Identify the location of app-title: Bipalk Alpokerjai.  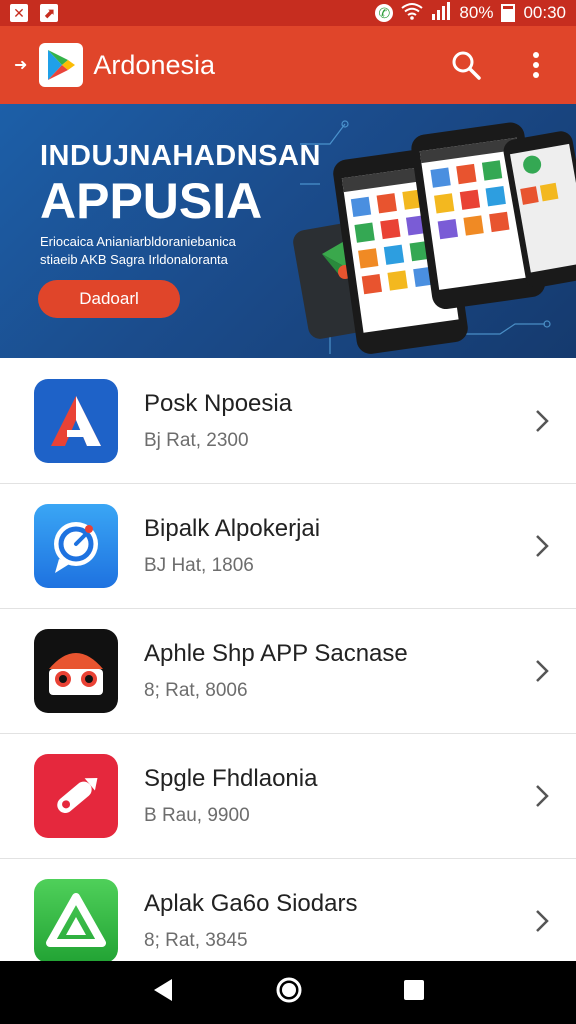
(232, 528).